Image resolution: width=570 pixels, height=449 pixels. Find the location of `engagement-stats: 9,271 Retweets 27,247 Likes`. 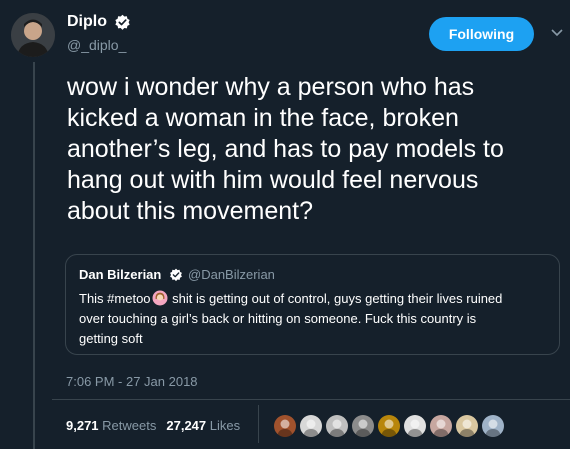

engagement-stats: 9,271 Retweets 27,247 Likes is located at coordinates (153, 425).